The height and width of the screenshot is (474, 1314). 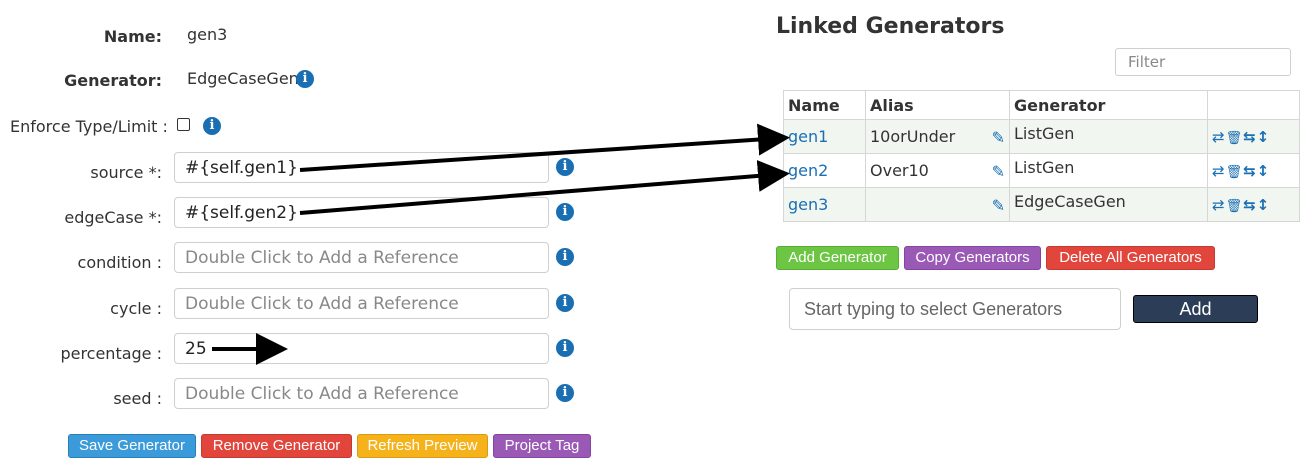 What do you see at coordinates (972, 258) in the screenshot?
I see `copy-generators-button: Copy Generators` at bounding box center [972, 258].